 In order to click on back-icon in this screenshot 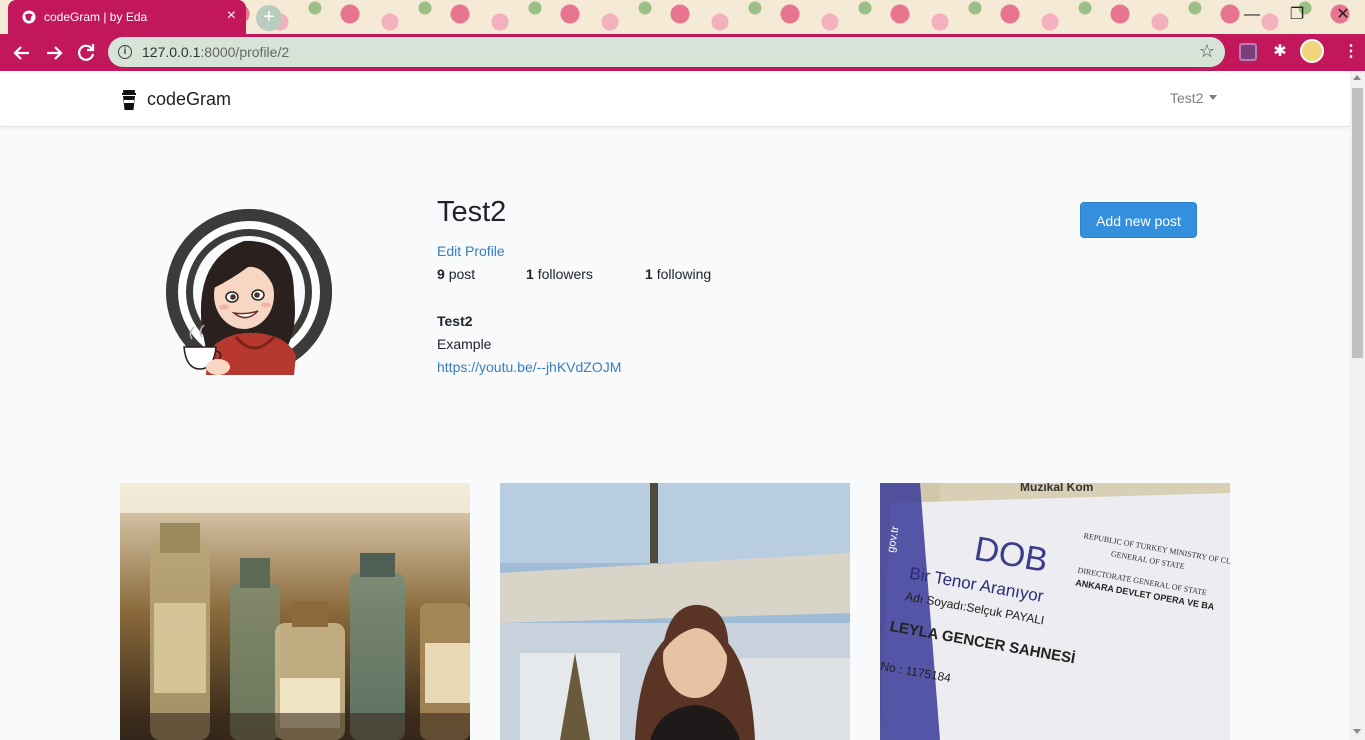, I will do `click(22, 53)`.